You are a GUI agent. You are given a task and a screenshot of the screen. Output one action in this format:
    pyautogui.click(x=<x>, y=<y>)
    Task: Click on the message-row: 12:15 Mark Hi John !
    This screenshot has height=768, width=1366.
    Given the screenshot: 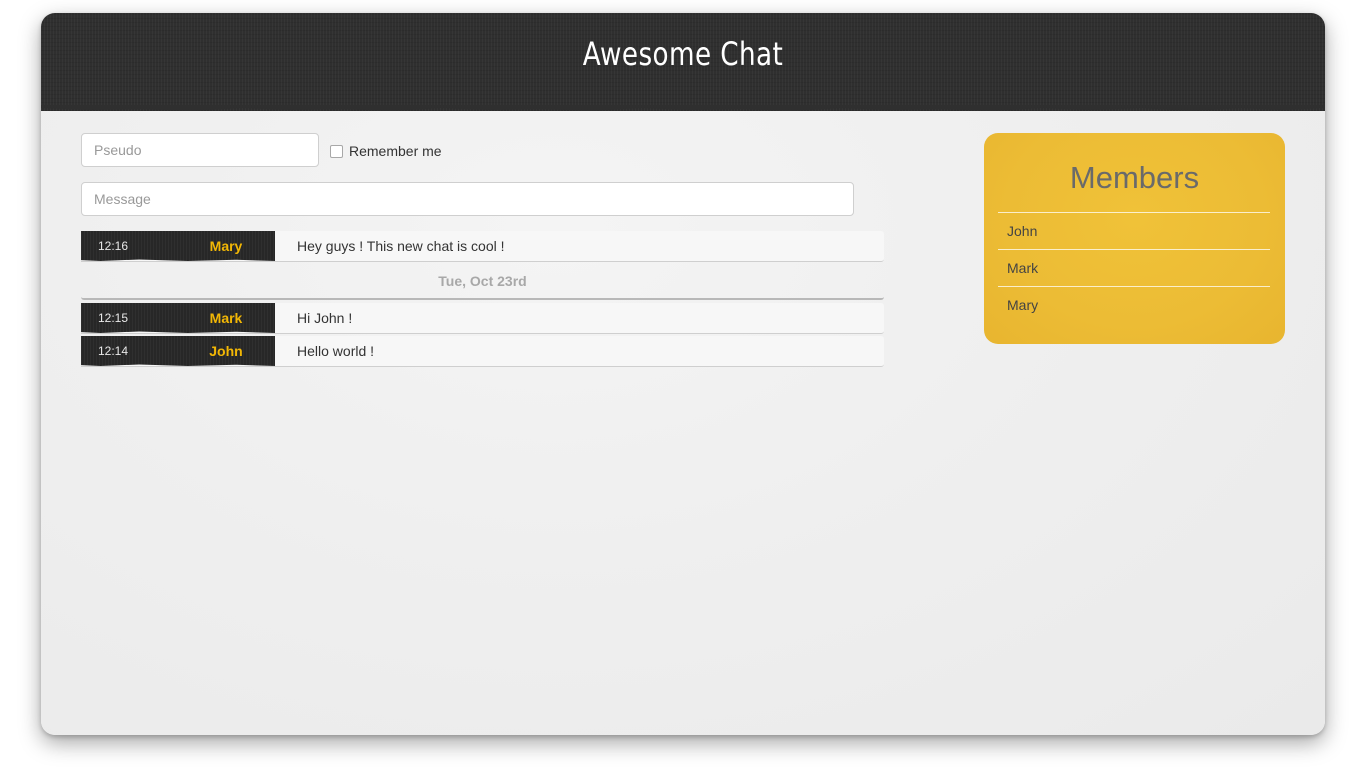 What is the action you would take?
    pyautogui.click(x=482, y=318)
    